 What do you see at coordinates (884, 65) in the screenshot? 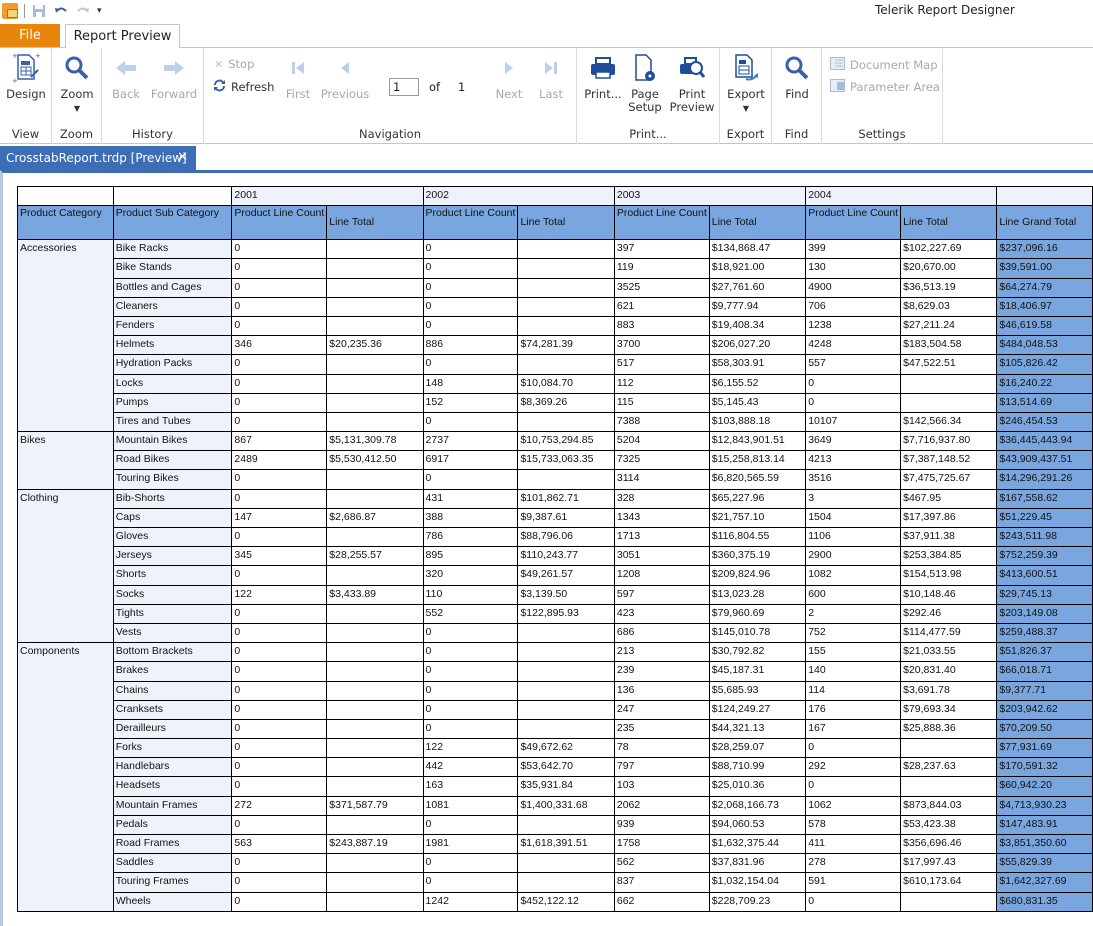
I see `document-map-button: Document Map` at bounding box center [884, 65].